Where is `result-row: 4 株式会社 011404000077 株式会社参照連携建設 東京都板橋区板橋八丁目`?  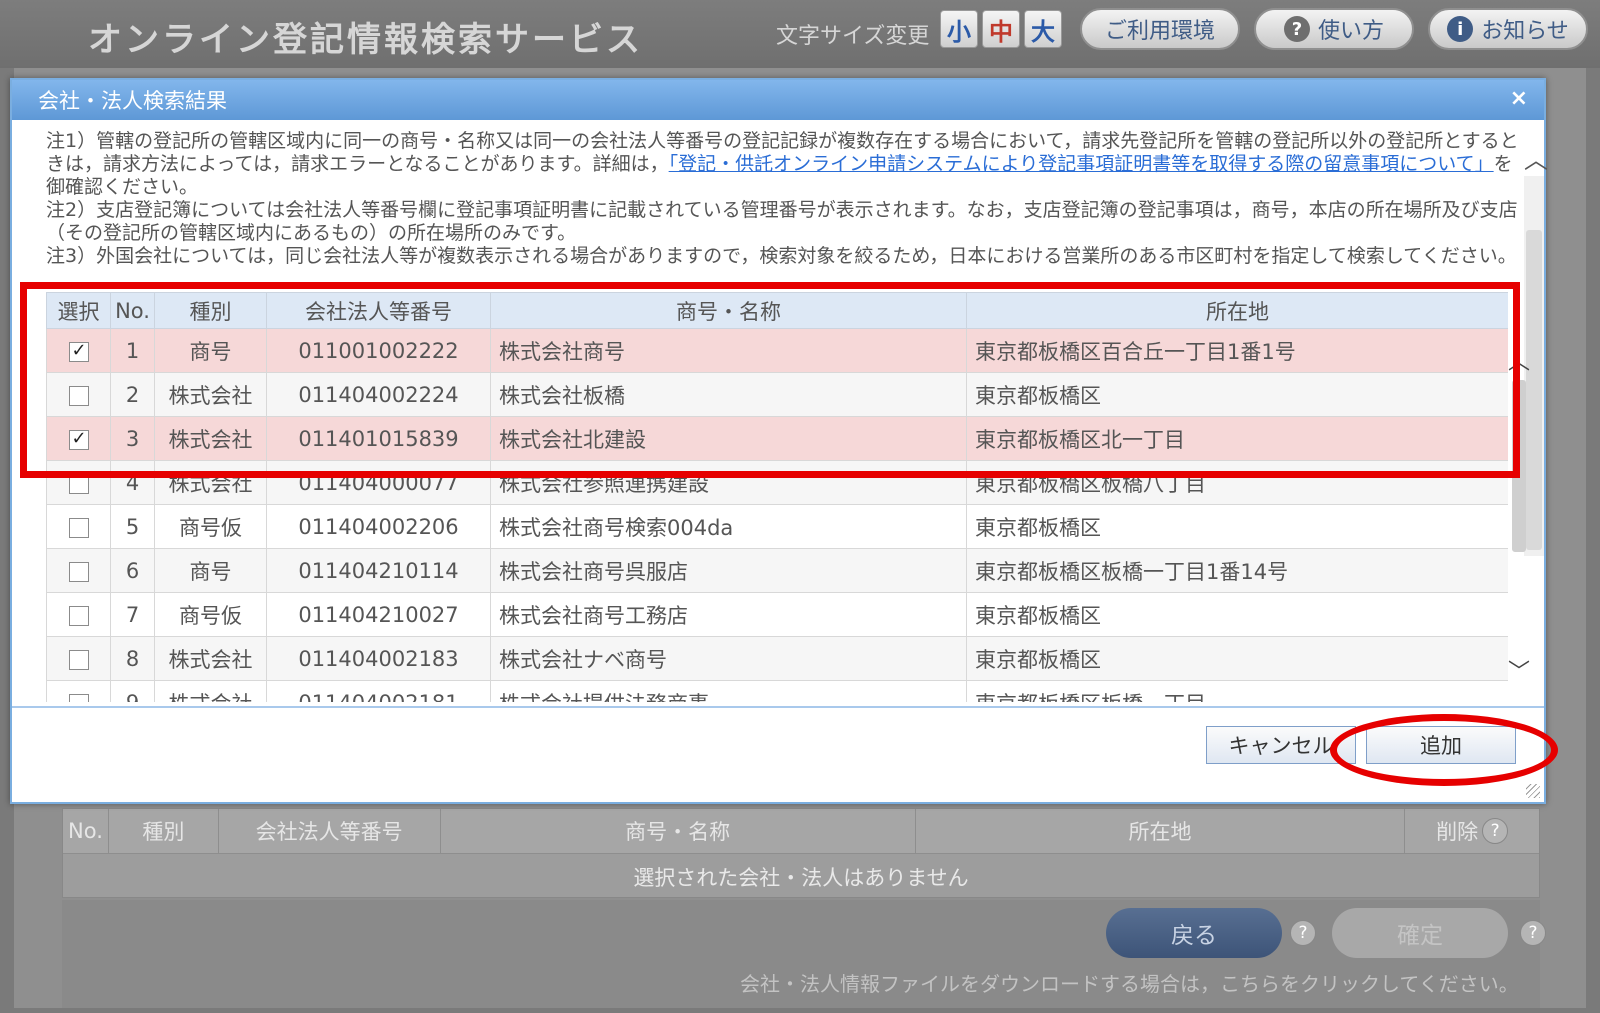 result-row: 4 株式会社 011404000077 株式会社参照連携建設 東京都板橋区板橋八丁目 is located at coordinates (777, 482).